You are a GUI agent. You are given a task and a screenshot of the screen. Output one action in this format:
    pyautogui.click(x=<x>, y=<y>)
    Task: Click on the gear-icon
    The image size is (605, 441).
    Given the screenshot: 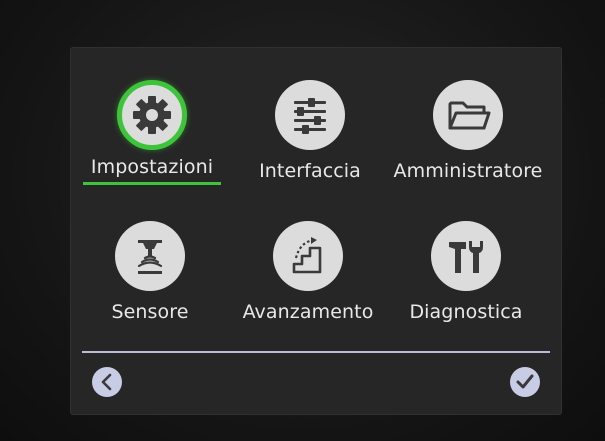 What is the action you would take?
    pyautogui.click(x=152, y=115)
    